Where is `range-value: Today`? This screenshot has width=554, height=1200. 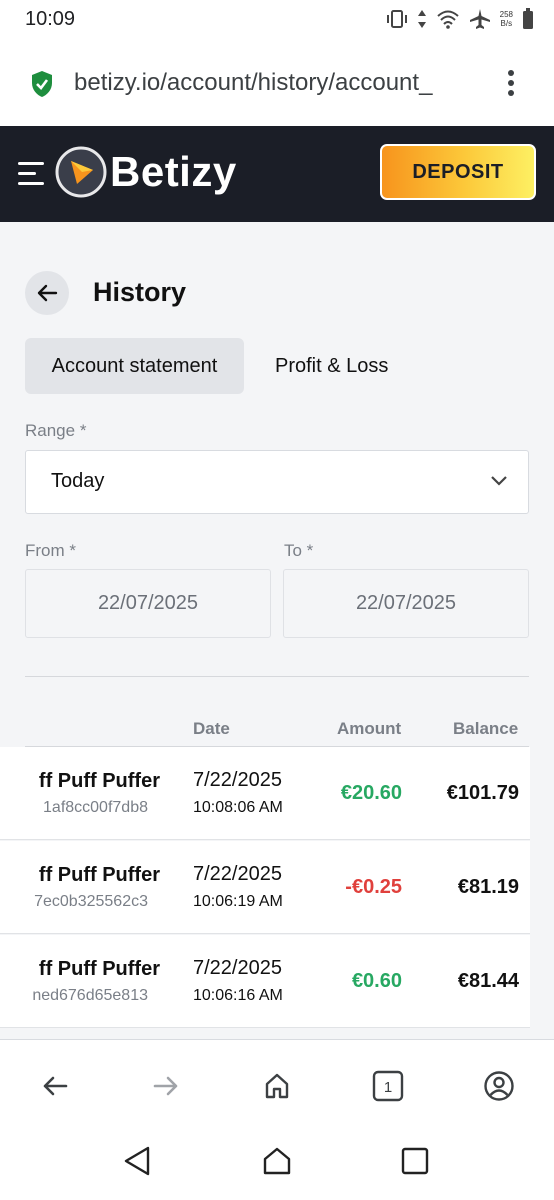
range-value: Today is located at coordinates (78, 481).